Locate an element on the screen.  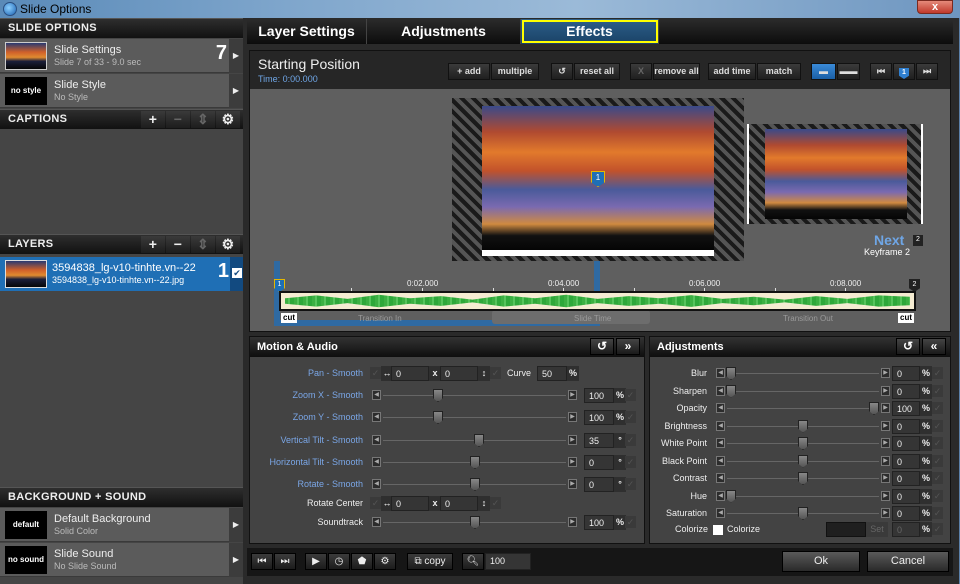
next-keyframe-preview is located at coordinates (835, 174).